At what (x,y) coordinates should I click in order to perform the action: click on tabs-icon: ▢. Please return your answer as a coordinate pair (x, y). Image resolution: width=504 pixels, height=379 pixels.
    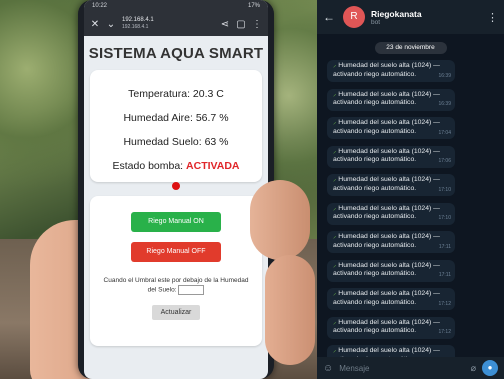
    Looking at the image, I should click on (241, 24).